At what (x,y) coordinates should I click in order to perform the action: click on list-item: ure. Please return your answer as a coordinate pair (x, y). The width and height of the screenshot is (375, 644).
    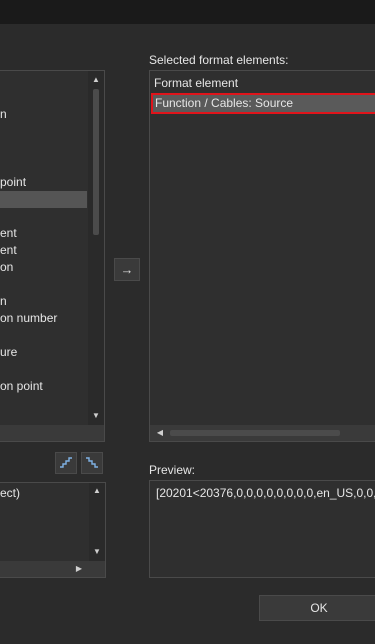
    Looking at the image, I should click on (43, 352).